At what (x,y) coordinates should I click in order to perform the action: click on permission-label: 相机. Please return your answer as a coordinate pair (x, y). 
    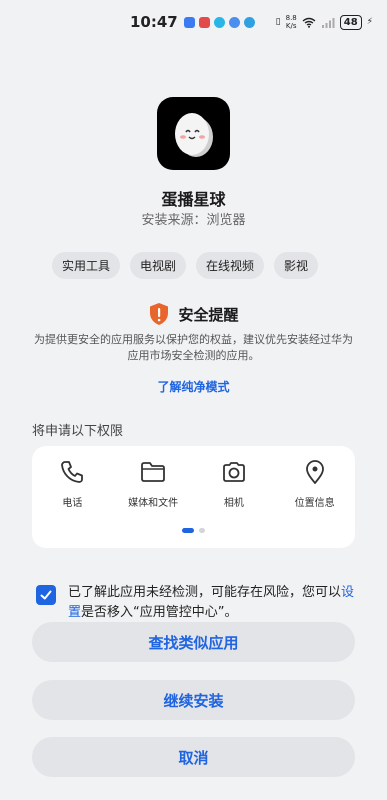
    Looking at the image, I should click on (233, 503).